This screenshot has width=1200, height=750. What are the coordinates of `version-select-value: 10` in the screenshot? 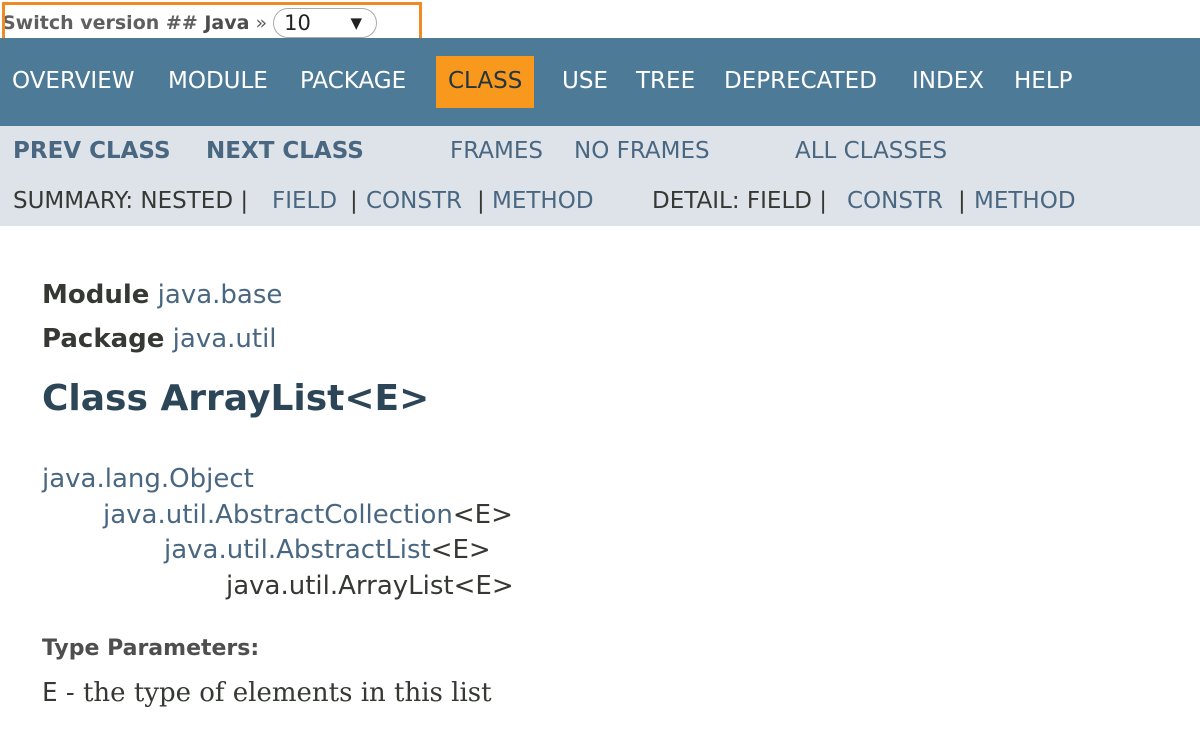 It's located at (297, 23).